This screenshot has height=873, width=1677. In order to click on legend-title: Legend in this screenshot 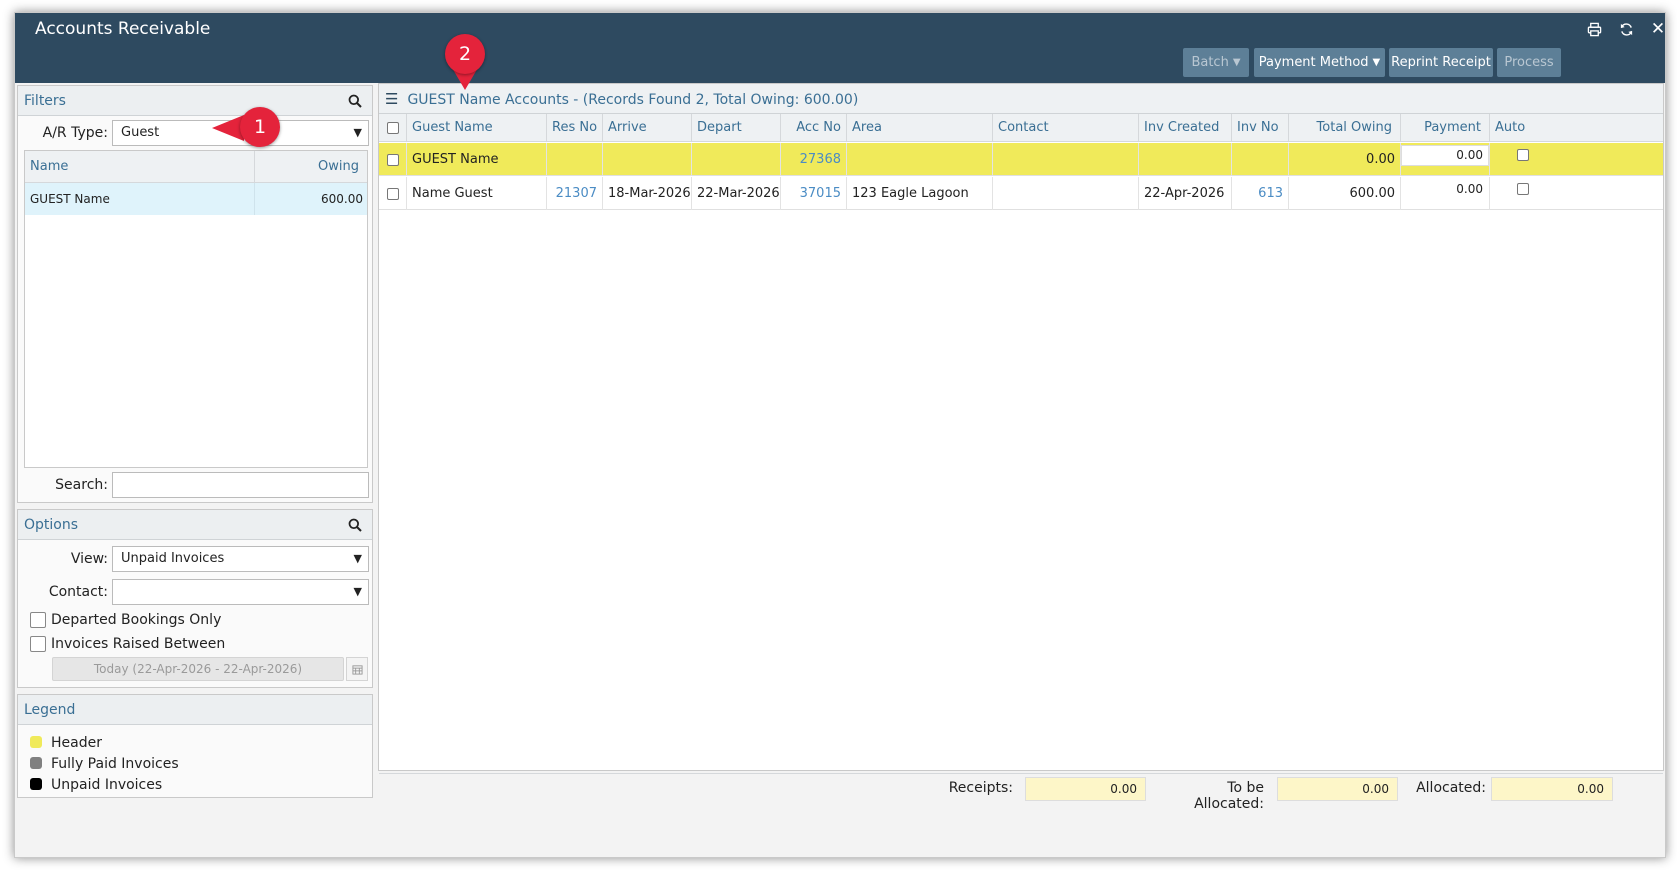, I will do `click(50, 710)`.